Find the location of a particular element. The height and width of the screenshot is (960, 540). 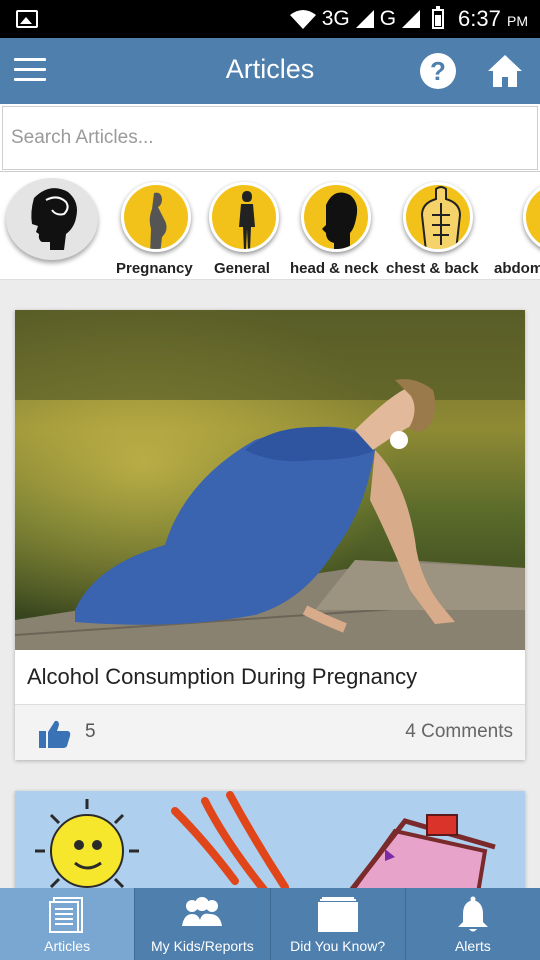

status-indicators: 3G G 6:37 PM is located at coordinates (408, 19).